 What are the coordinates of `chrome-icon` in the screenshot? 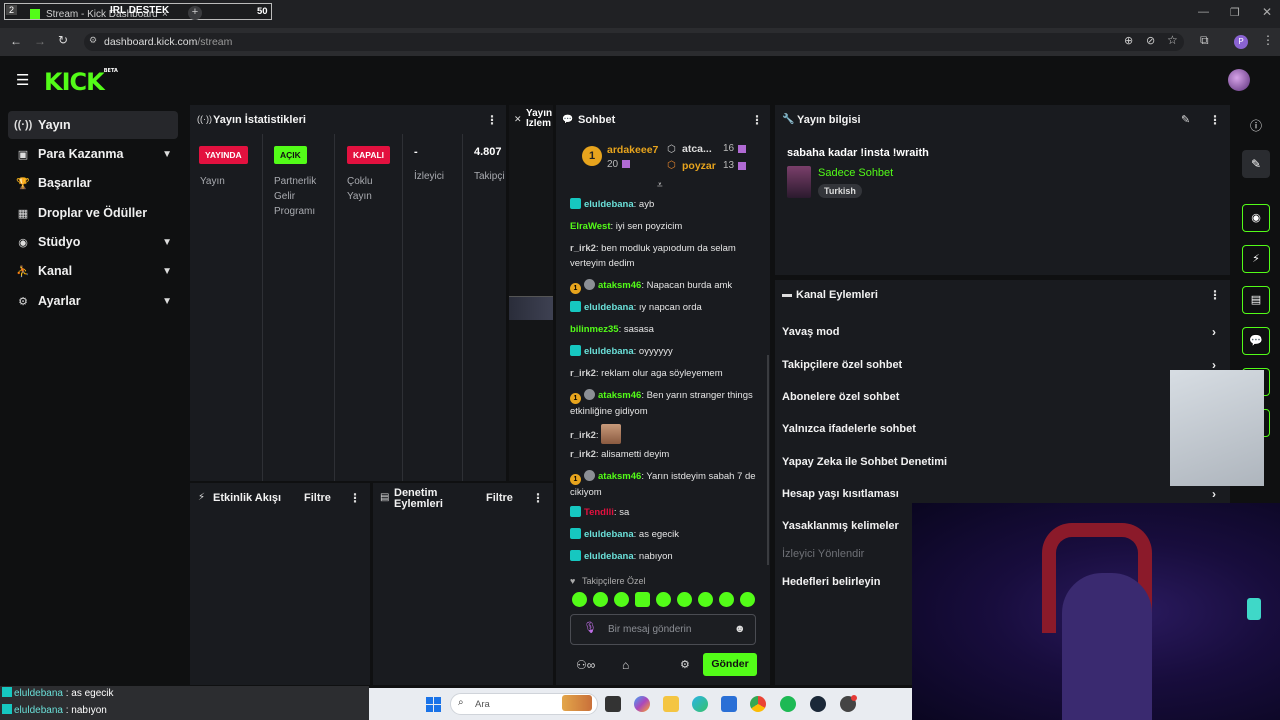 It's located at (758, 704).